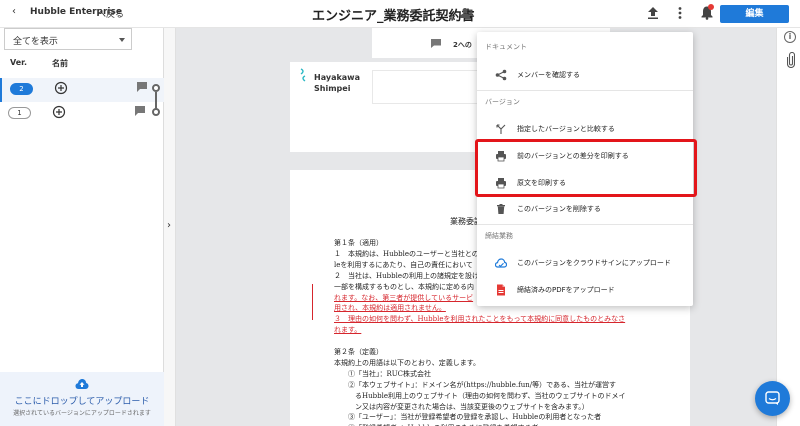 The height and width of the screenshot is (426, 800). Describe the element at coordinates (680, 13) in the screenshot. I see `more-menu-icon` at that location.